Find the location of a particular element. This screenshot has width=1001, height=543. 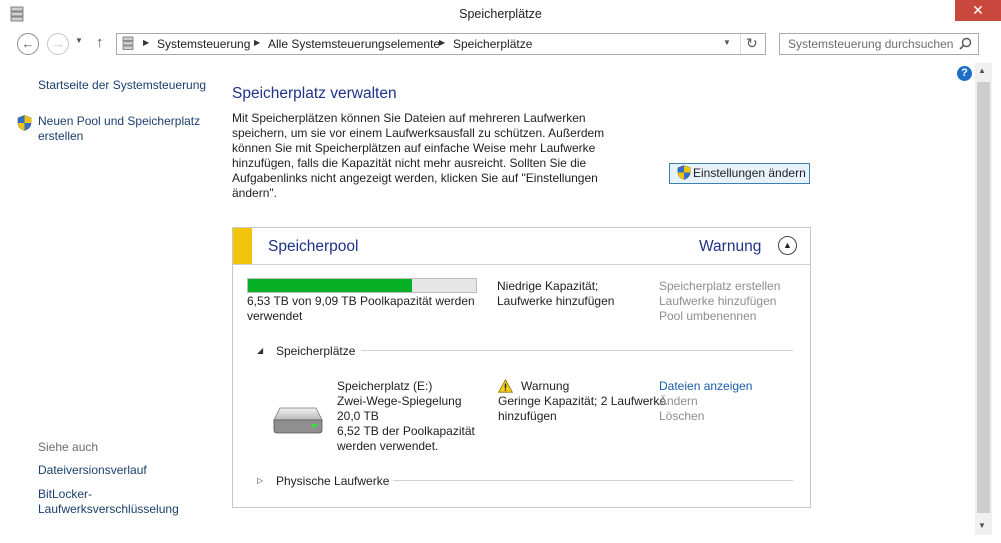

pool-name: Speicherpool is located at coordinates (313, 246).